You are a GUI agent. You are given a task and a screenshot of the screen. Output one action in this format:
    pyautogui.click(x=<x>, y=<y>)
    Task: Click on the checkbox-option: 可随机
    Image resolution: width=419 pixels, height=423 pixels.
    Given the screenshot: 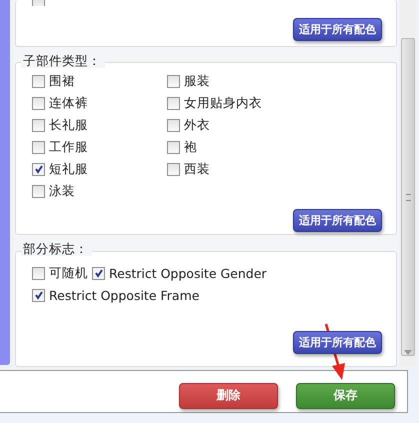 What is the action you would take?
    pyautogui.click(x=60, y=273)
    